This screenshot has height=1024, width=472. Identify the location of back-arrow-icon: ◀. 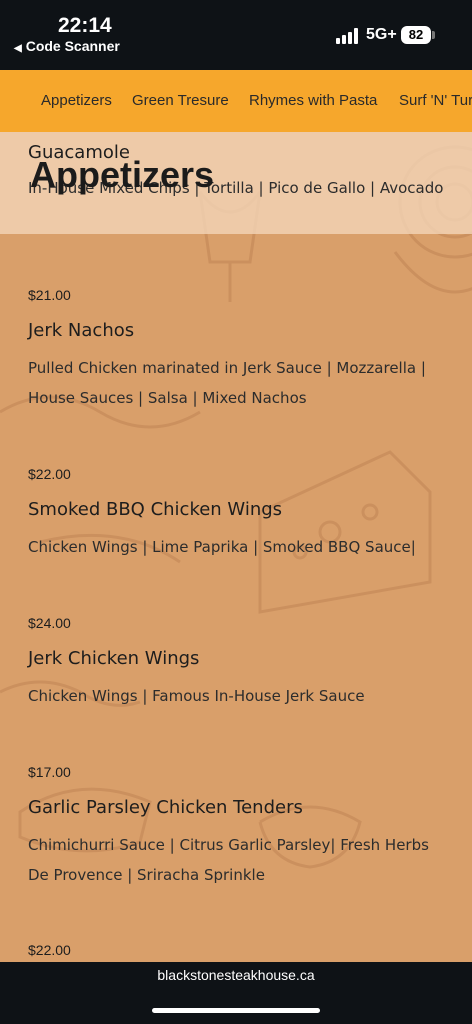
(18, 48).